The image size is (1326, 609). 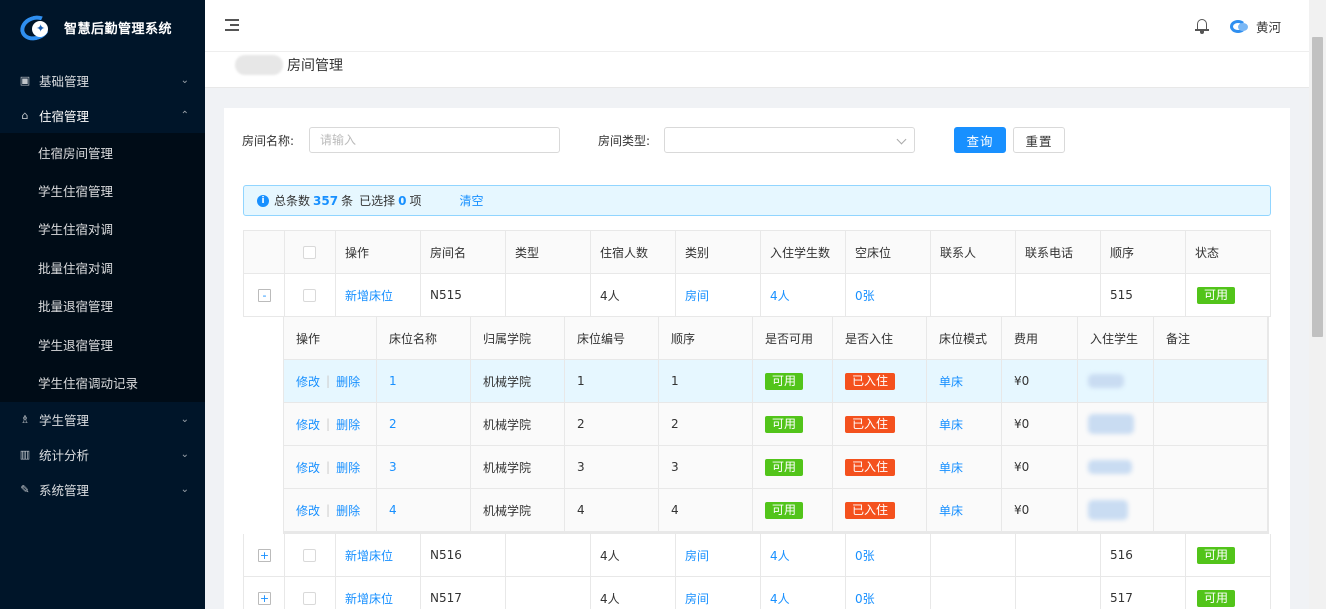 I want to click on sidebar-subitem-room-management: 住宿房间管理, so click(x=102, y=152).